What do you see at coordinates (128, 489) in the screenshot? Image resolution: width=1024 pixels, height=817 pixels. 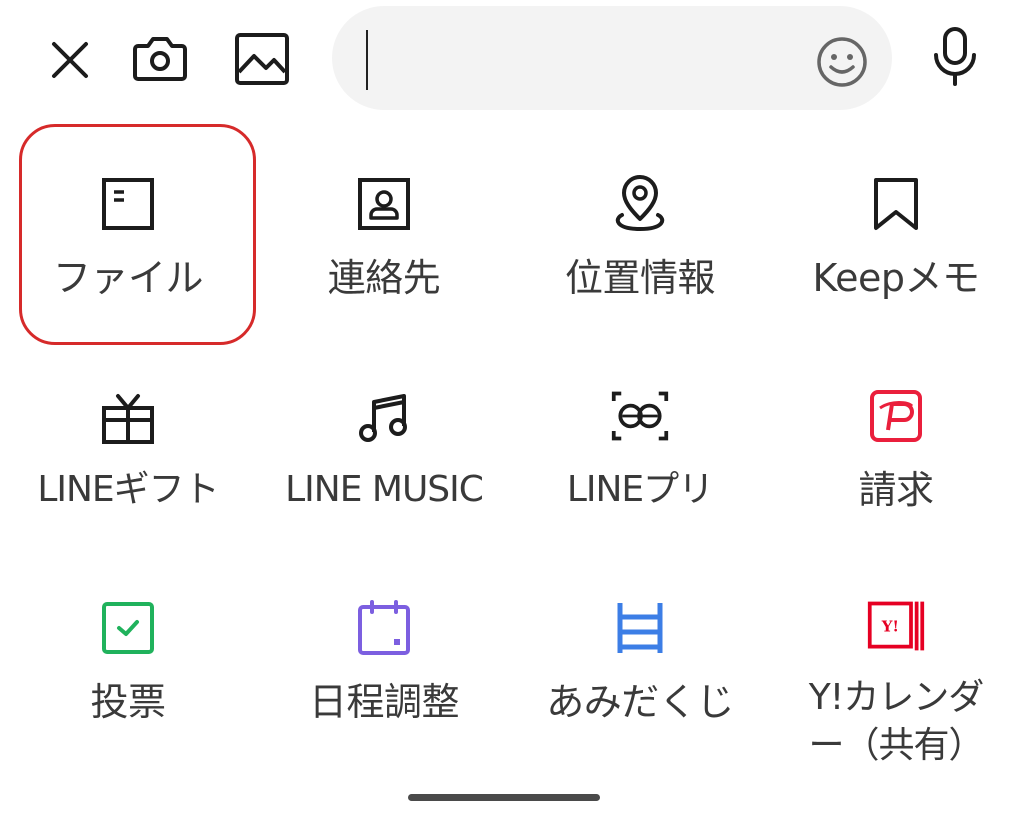 I see `menu-item-label: LINEギフト` at bounding box center [128, 489].